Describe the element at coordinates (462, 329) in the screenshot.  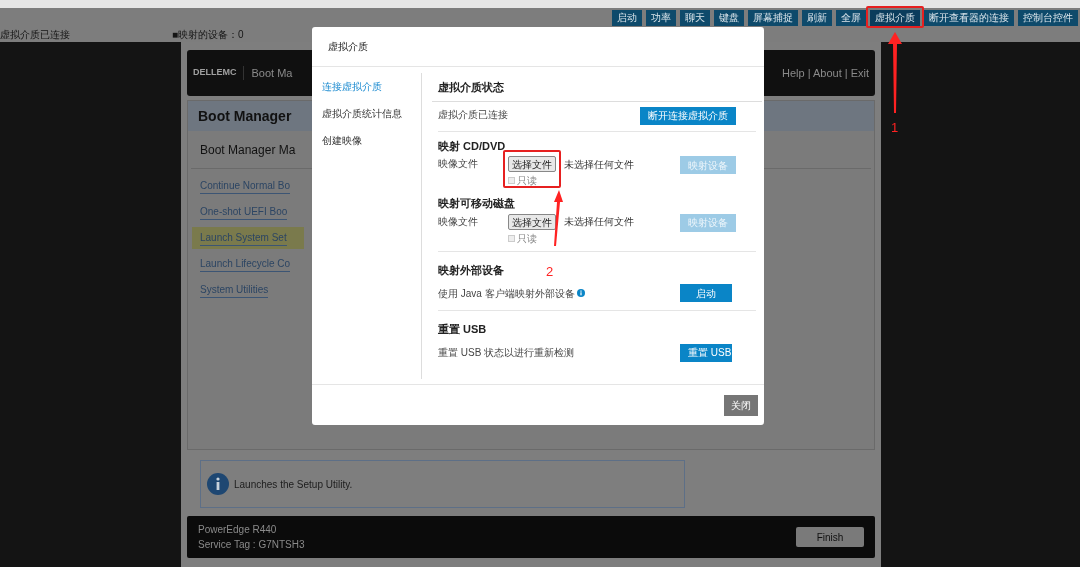
I see `section-title: 重置 USB` at that location.